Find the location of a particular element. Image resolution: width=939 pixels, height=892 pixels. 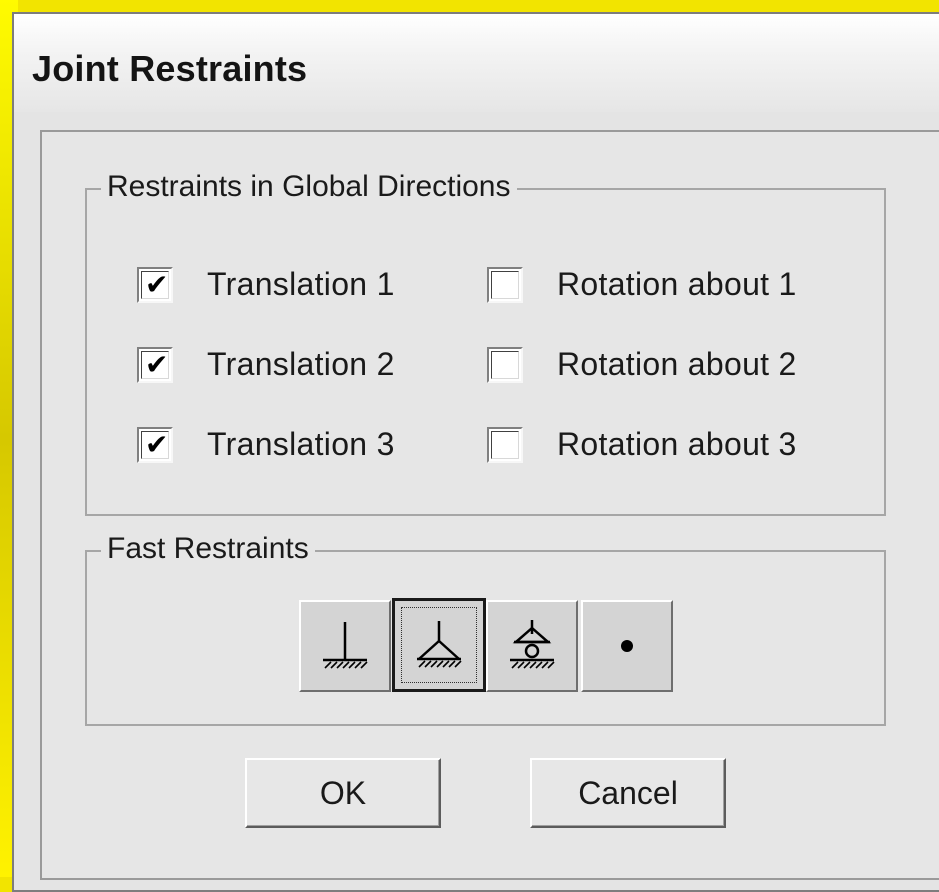

checkbox-rotation-3: Rotation about 3 is located at coordinates (642, 444).